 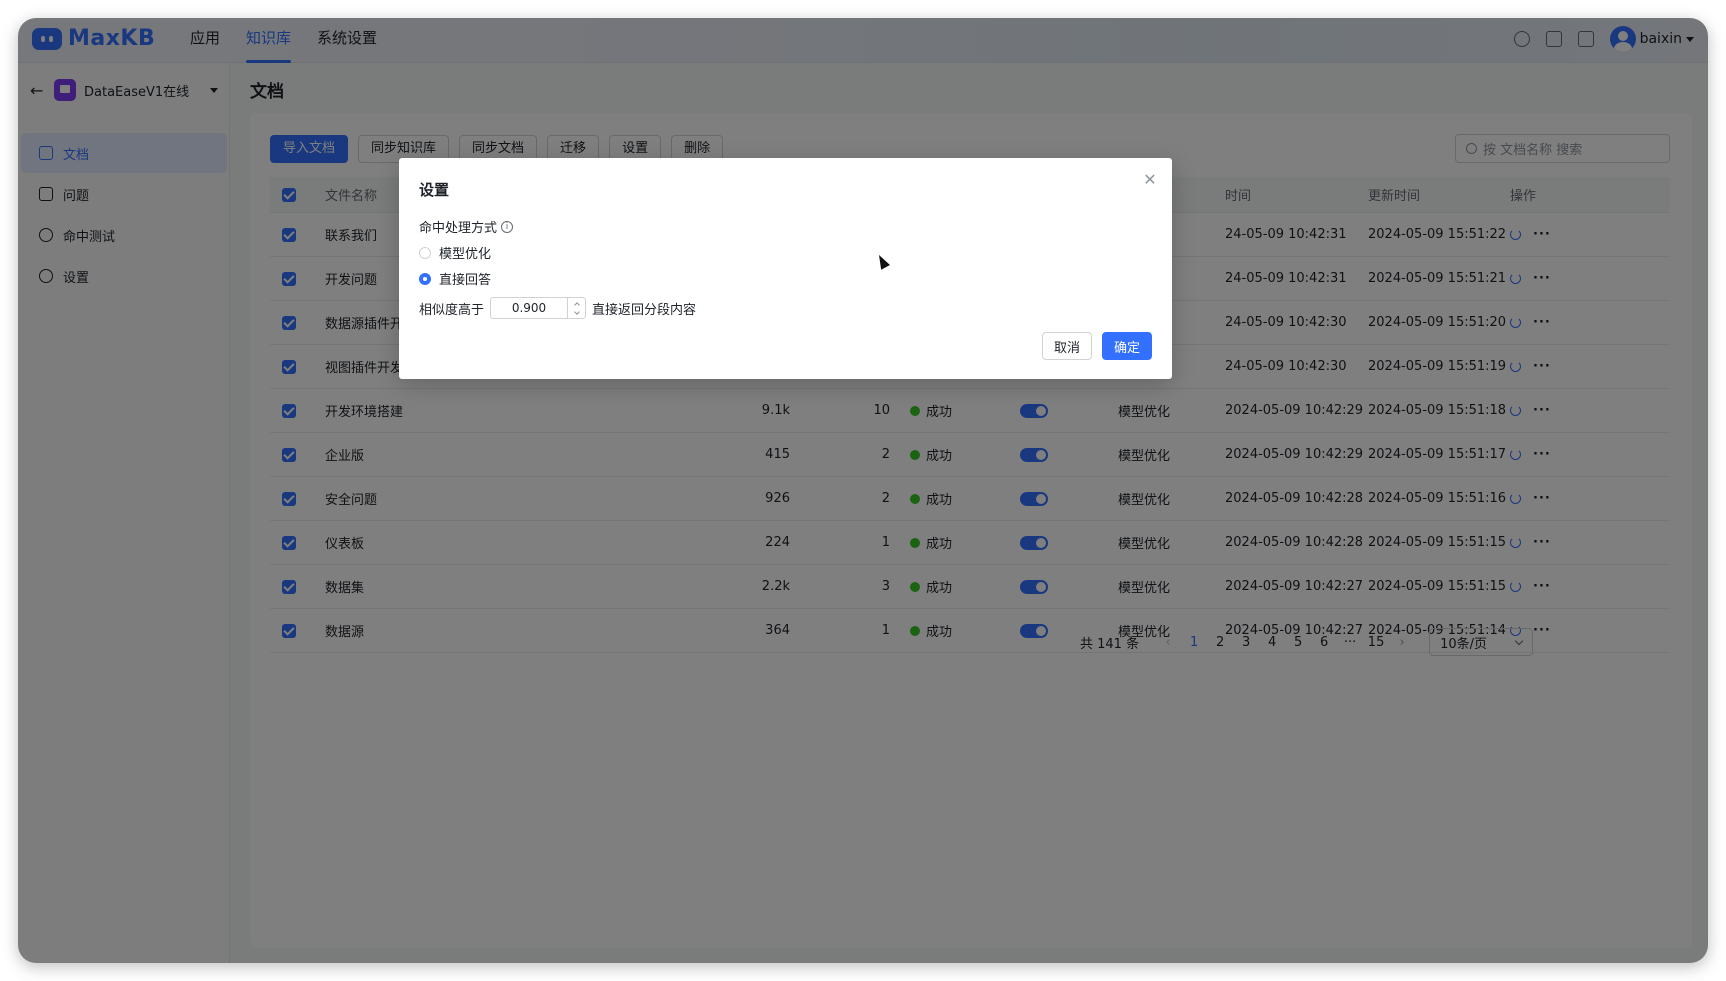 I want to click on hit-handling-label-text: 命中处理方式, so click(x=458, y=228).